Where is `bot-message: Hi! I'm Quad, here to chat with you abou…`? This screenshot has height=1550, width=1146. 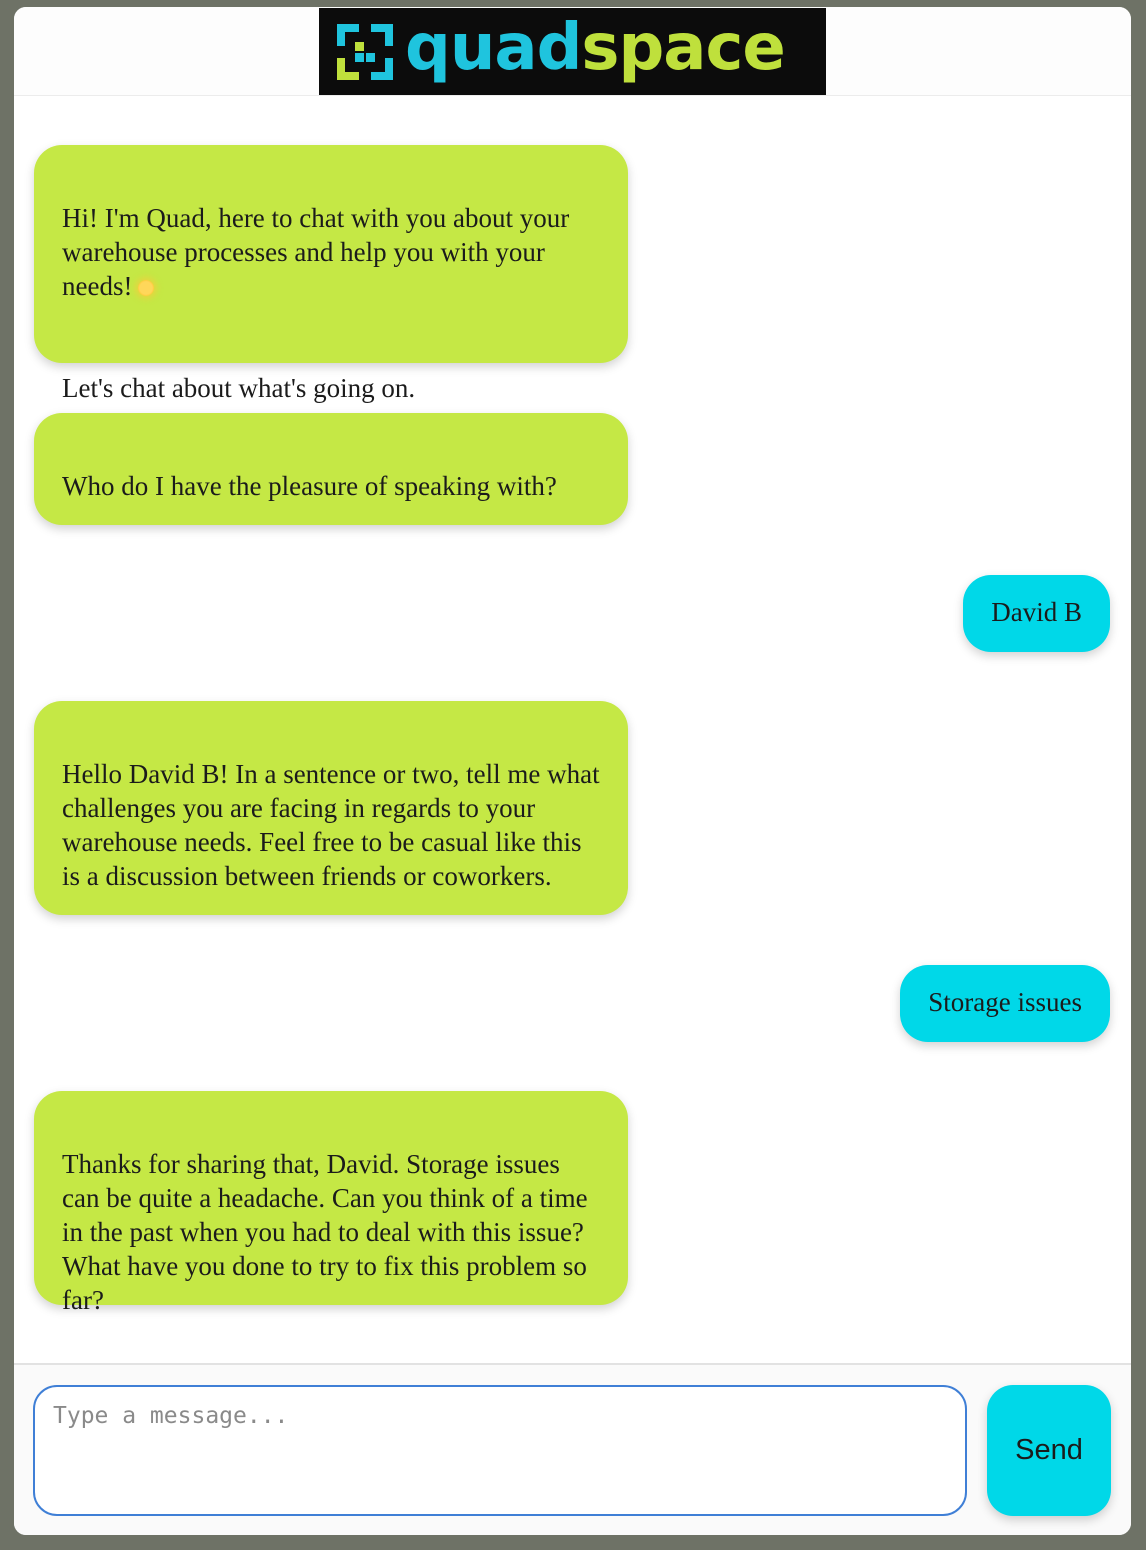
bot-message: Hi! I'm Quad, here to chat with you abou… is located at coordinates (331, 274).